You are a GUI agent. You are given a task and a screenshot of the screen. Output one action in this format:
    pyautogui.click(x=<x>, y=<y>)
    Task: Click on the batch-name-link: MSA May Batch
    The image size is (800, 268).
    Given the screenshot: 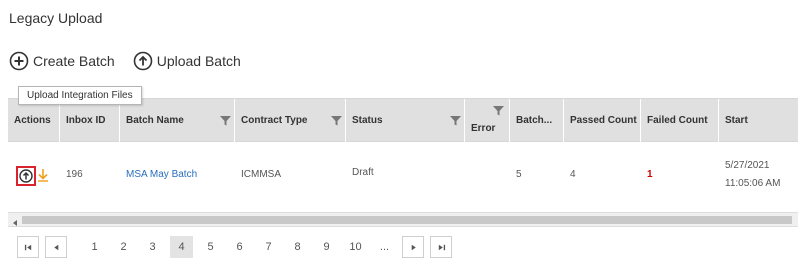 What is the action you would take?
    pyautogui.click(x=161, y=174)
    